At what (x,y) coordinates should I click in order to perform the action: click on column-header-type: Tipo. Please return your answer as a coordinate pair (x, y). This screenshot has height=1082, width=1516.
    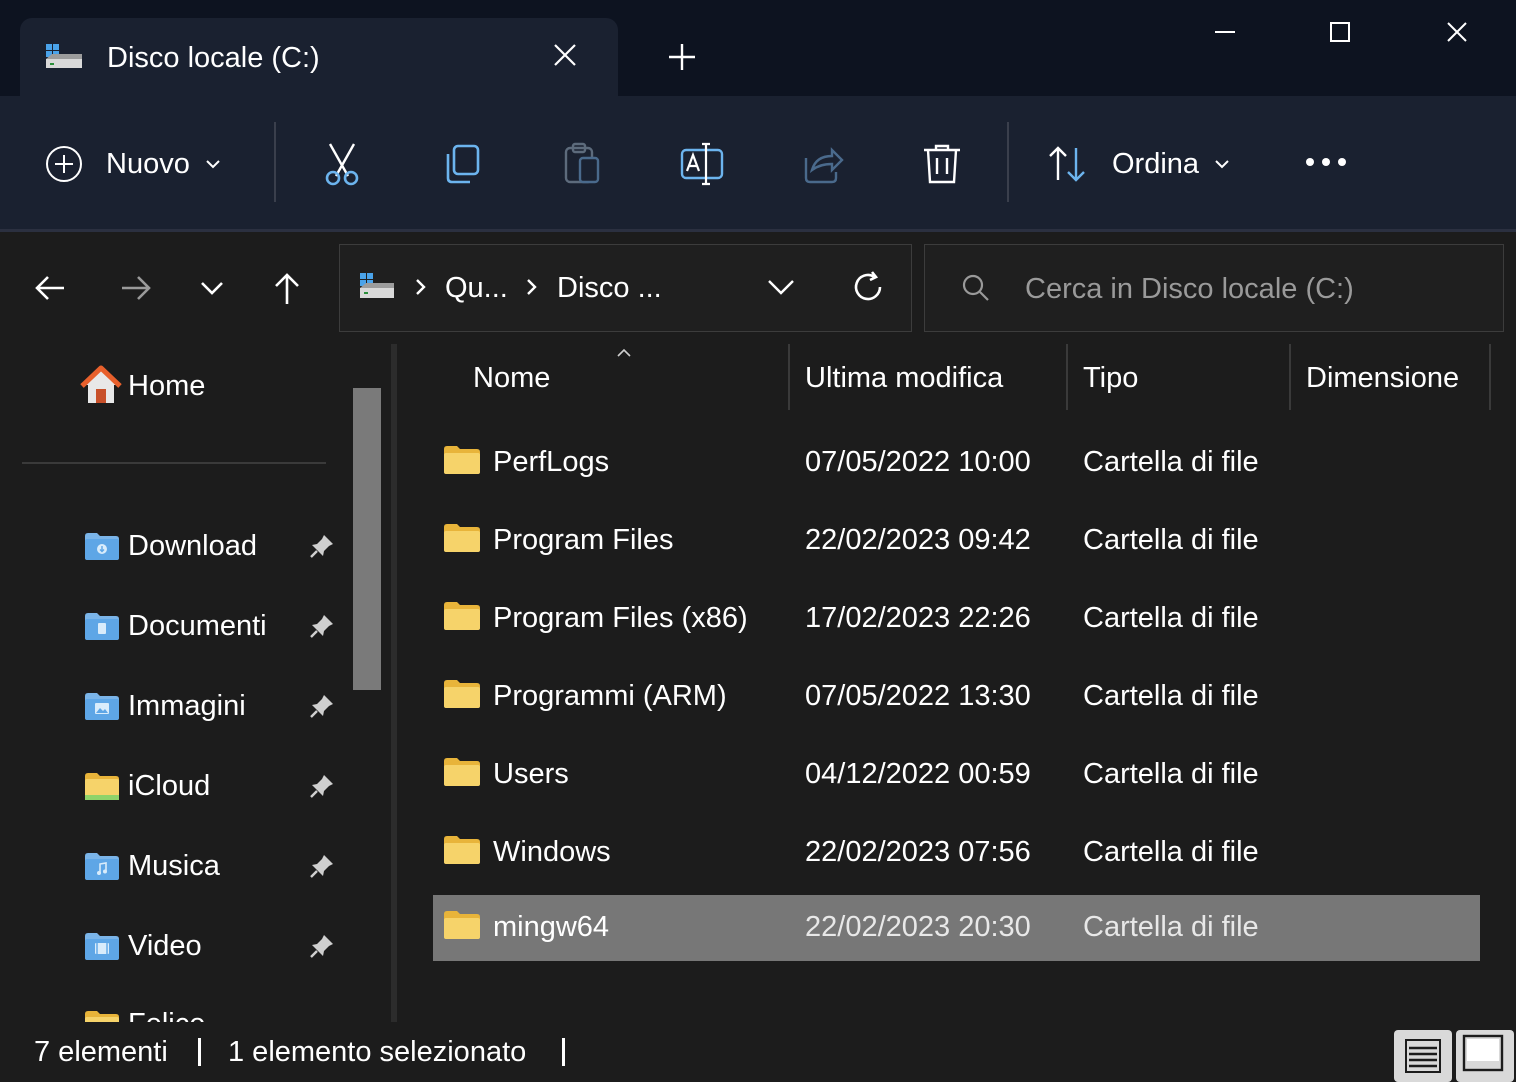
    Looking at the image, I should click on (1110, 378).